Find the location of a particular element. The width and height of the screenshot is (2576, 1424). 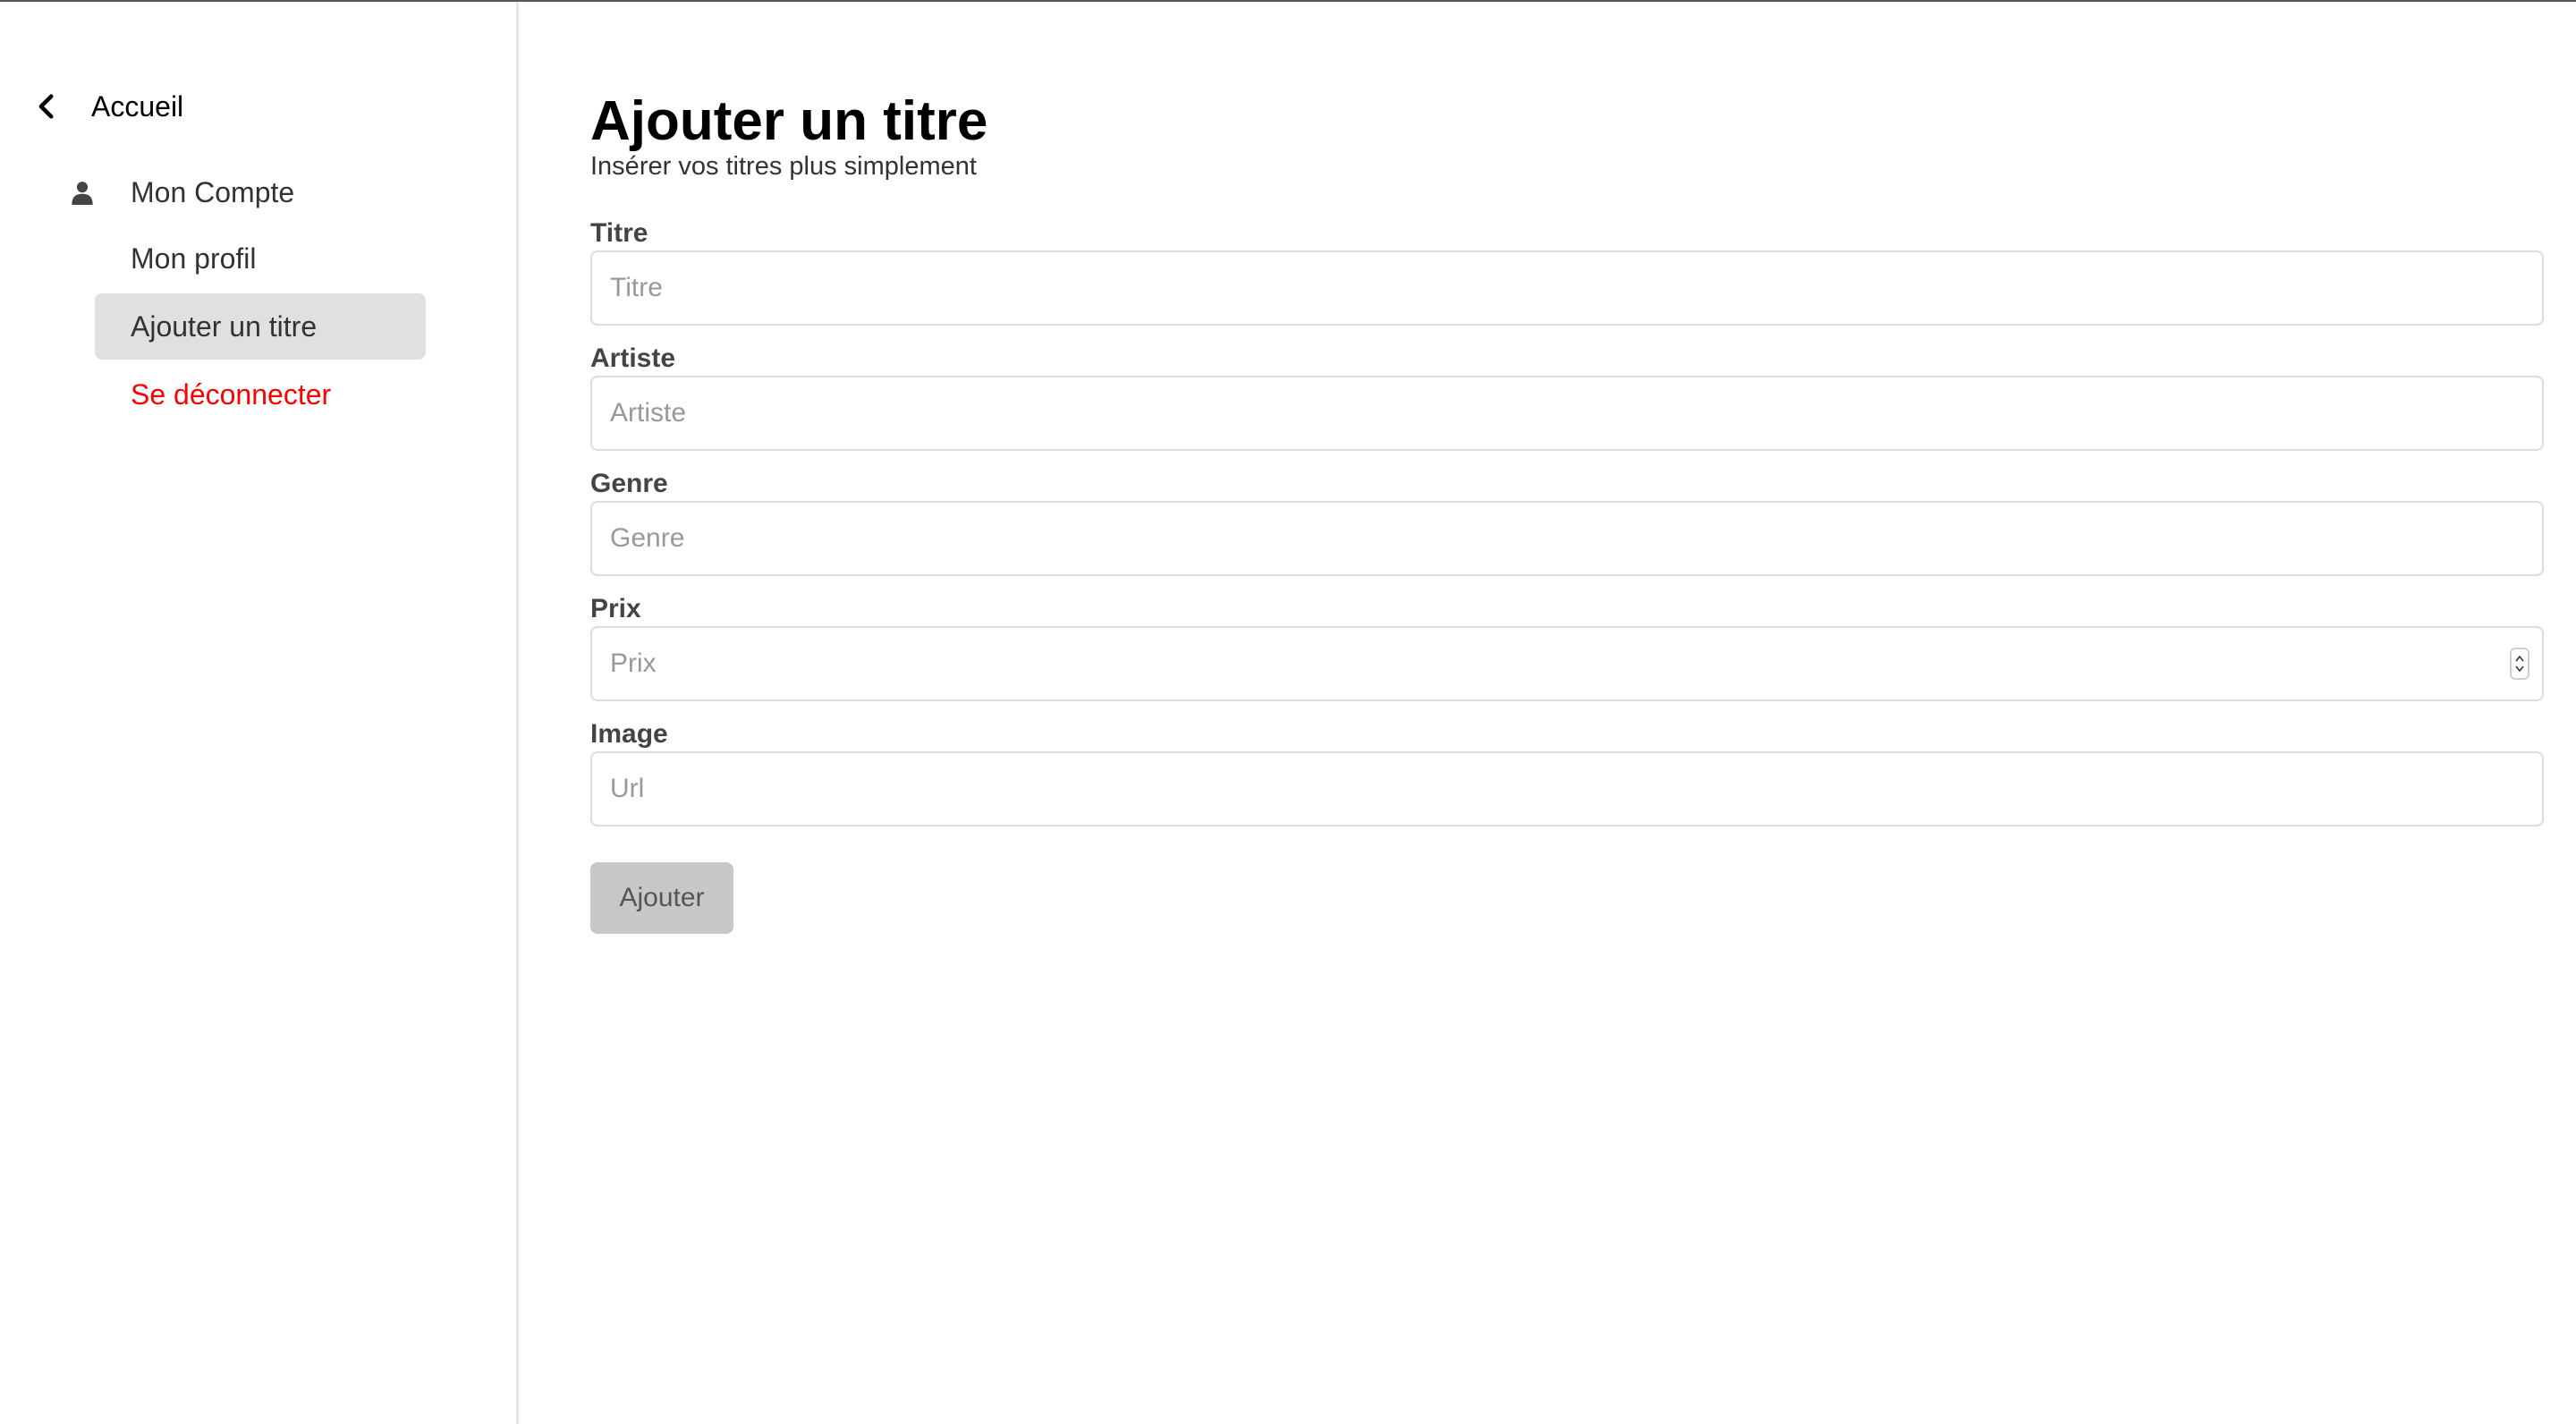

back-home-link: Accueil is located at coordinates (107, 106).